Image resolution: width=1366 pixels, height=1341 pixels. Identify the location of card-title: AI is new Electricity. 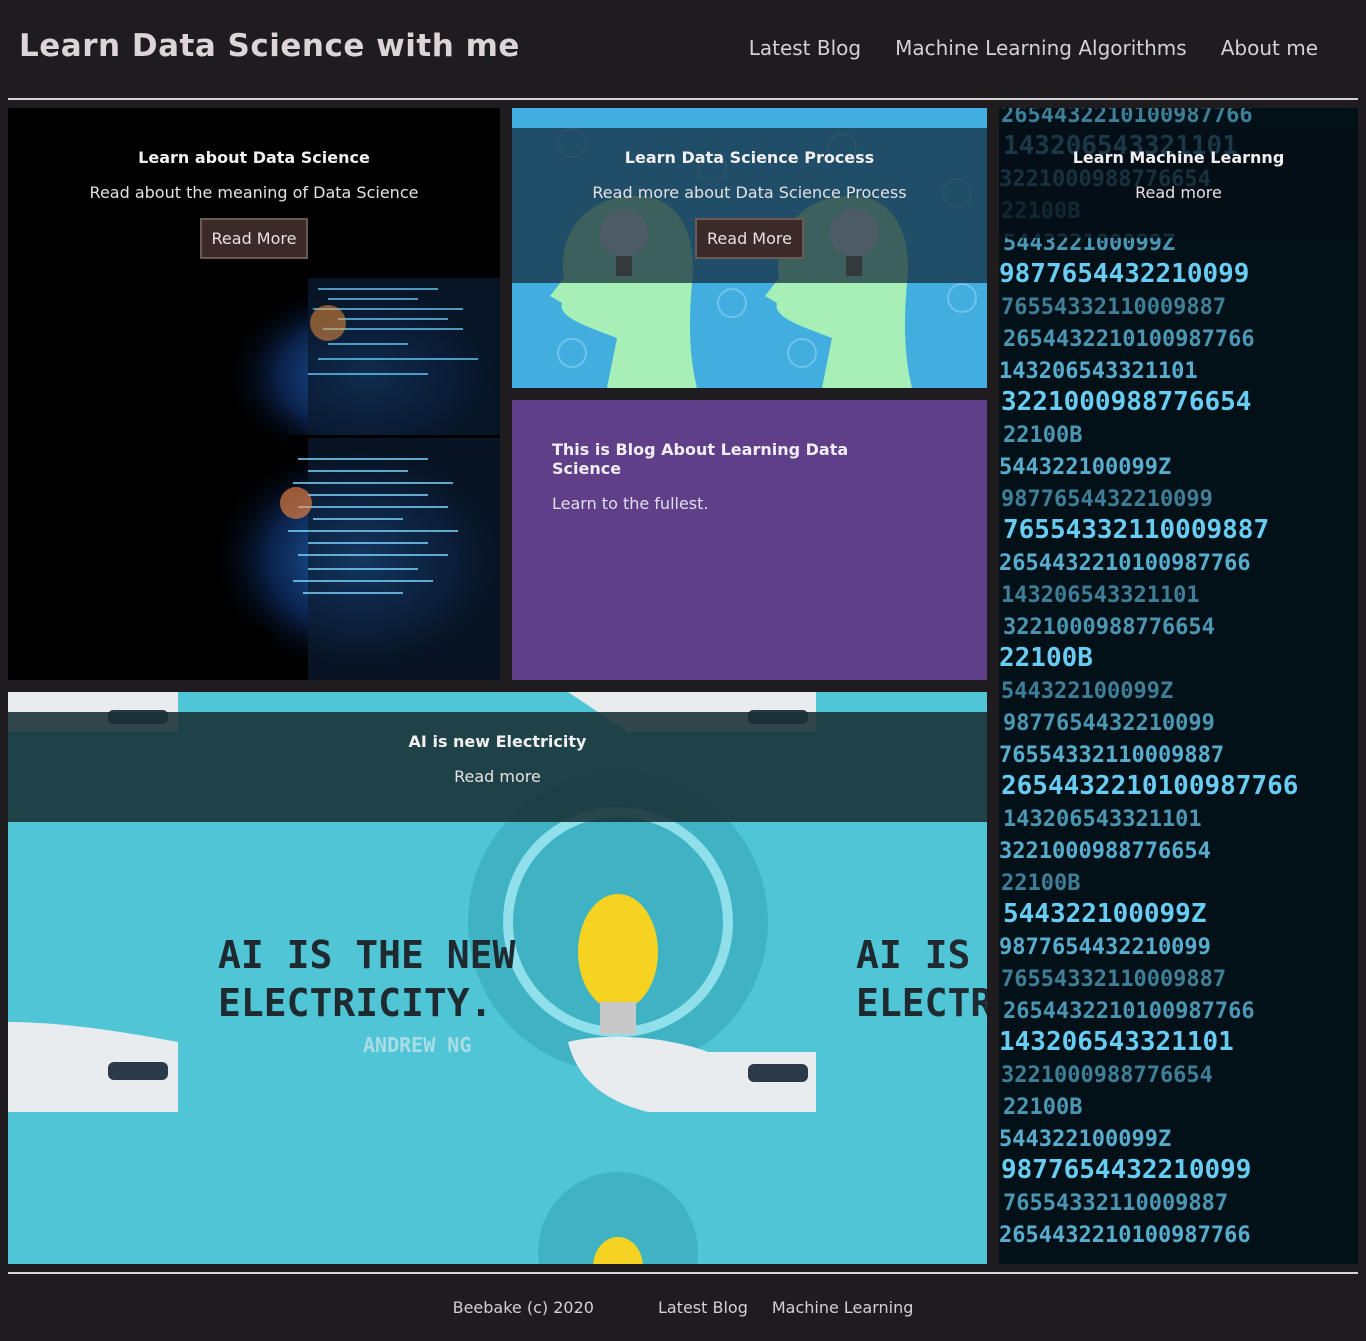
(497, 741).